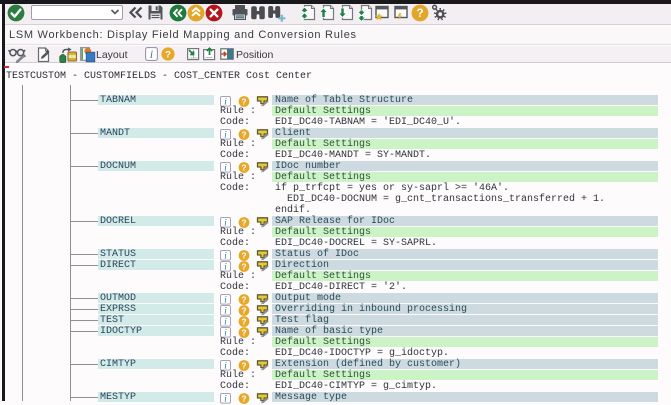 The height and width of the screenshot is (405, 671). Describe the element at coordinates (151, 55) in the screenshot. I see `svg-text: i` at that location.